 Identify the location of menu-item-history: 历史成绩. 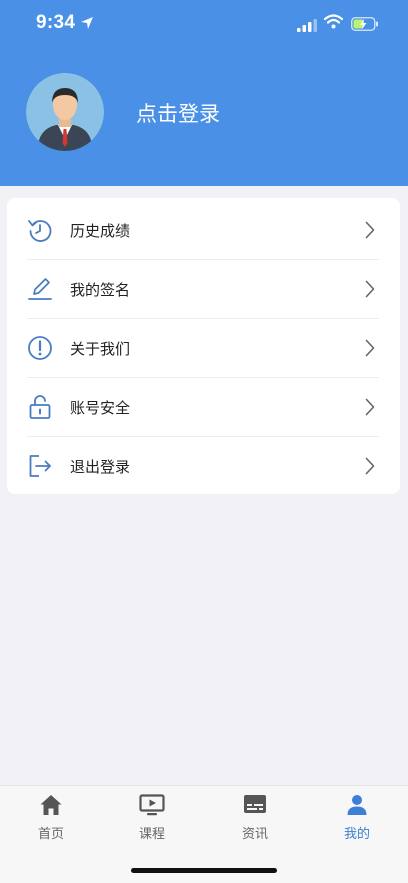
(203, 229).